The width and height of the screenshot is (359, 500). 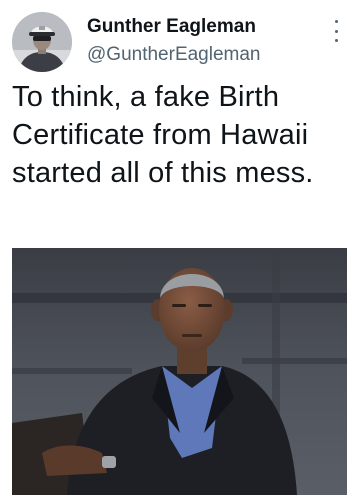 I want to click on avatar-image, so click(x=42, y=42).